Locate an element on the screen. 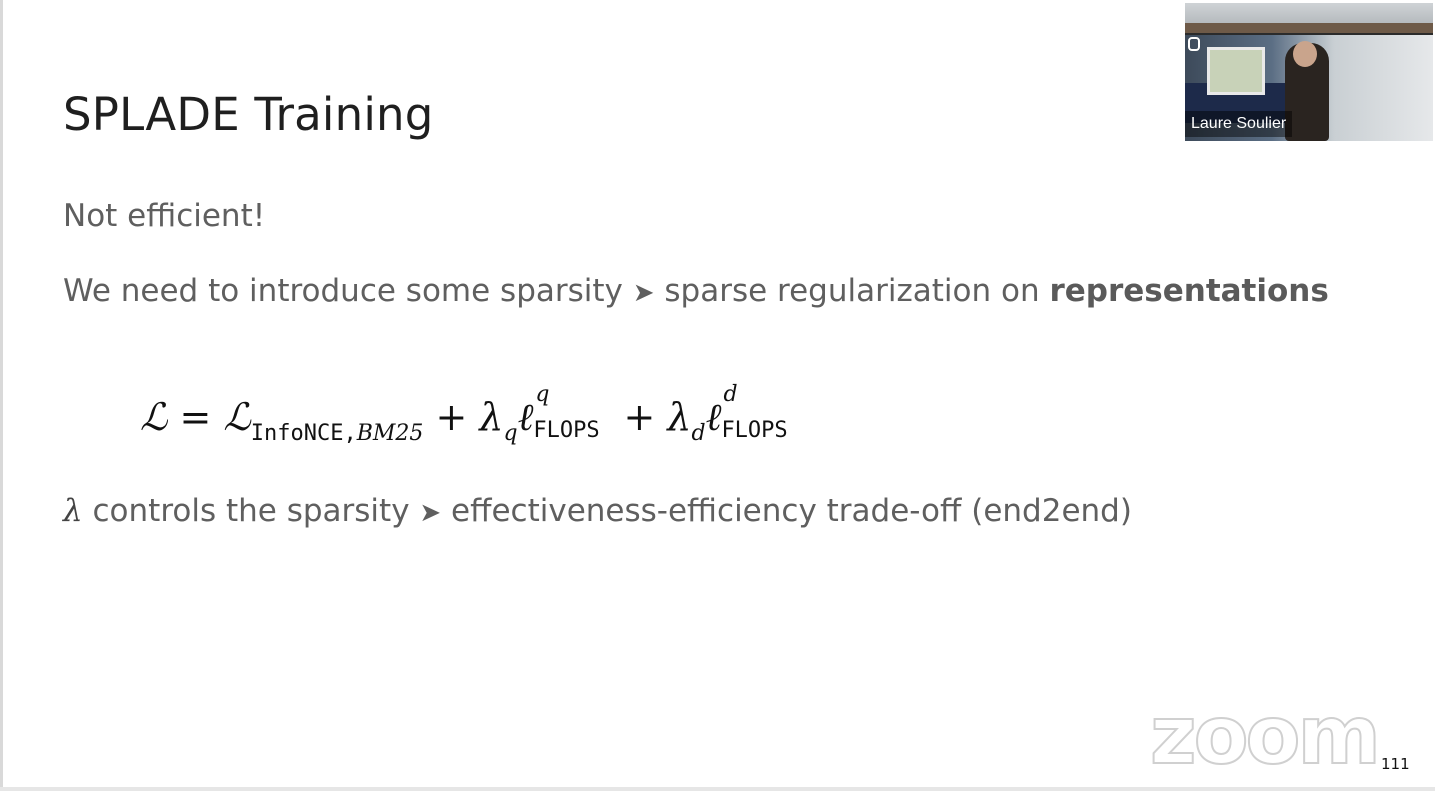 The width and height of the screenshot is (1435, 791). plus-sign-2: + is located at coordinates (639, 417).